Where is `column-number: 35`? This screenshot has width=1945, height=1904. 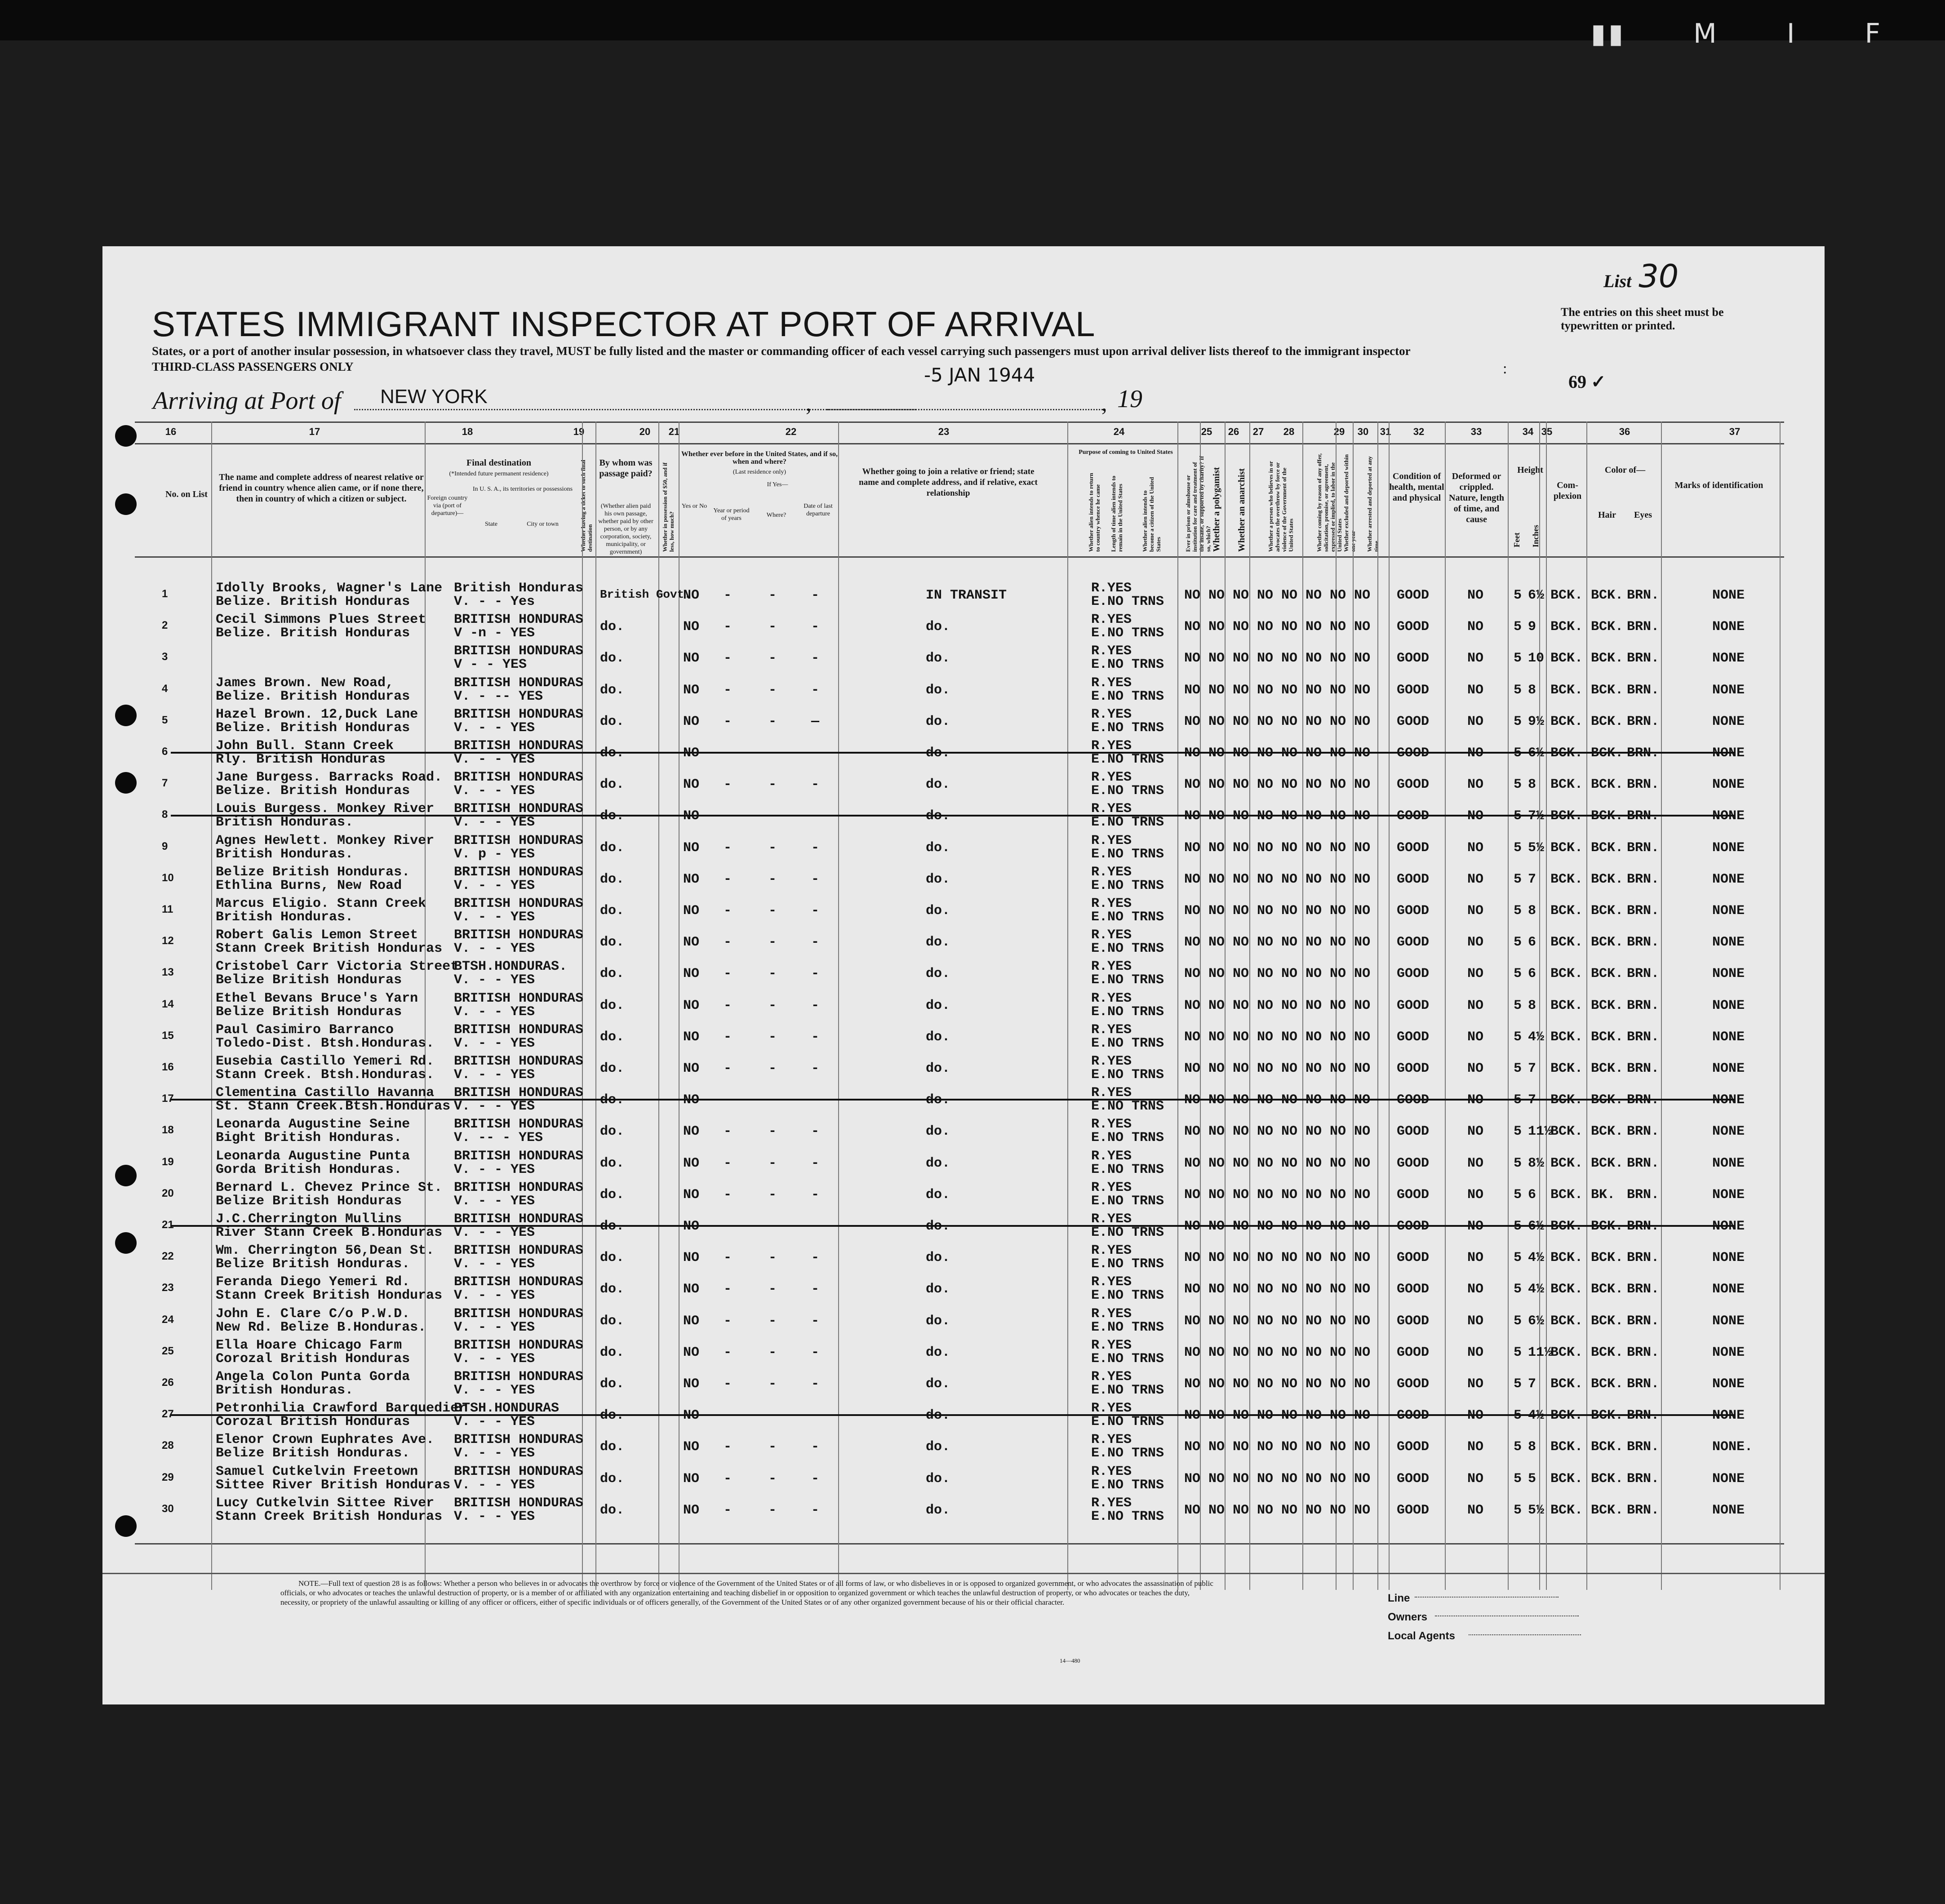
column-number: 35 is located at coordinates (1547, 431).